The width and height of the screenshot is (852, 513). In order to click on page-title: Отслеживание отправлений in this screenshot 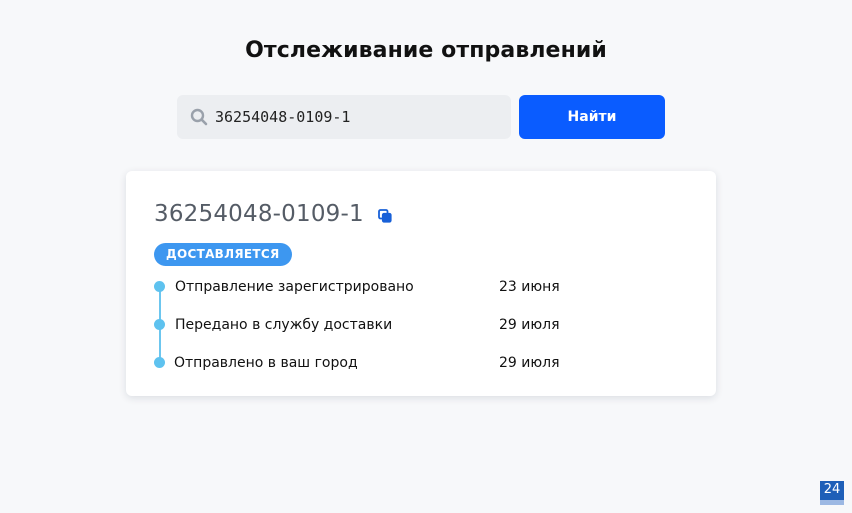, I will do `click(426, 50)`.